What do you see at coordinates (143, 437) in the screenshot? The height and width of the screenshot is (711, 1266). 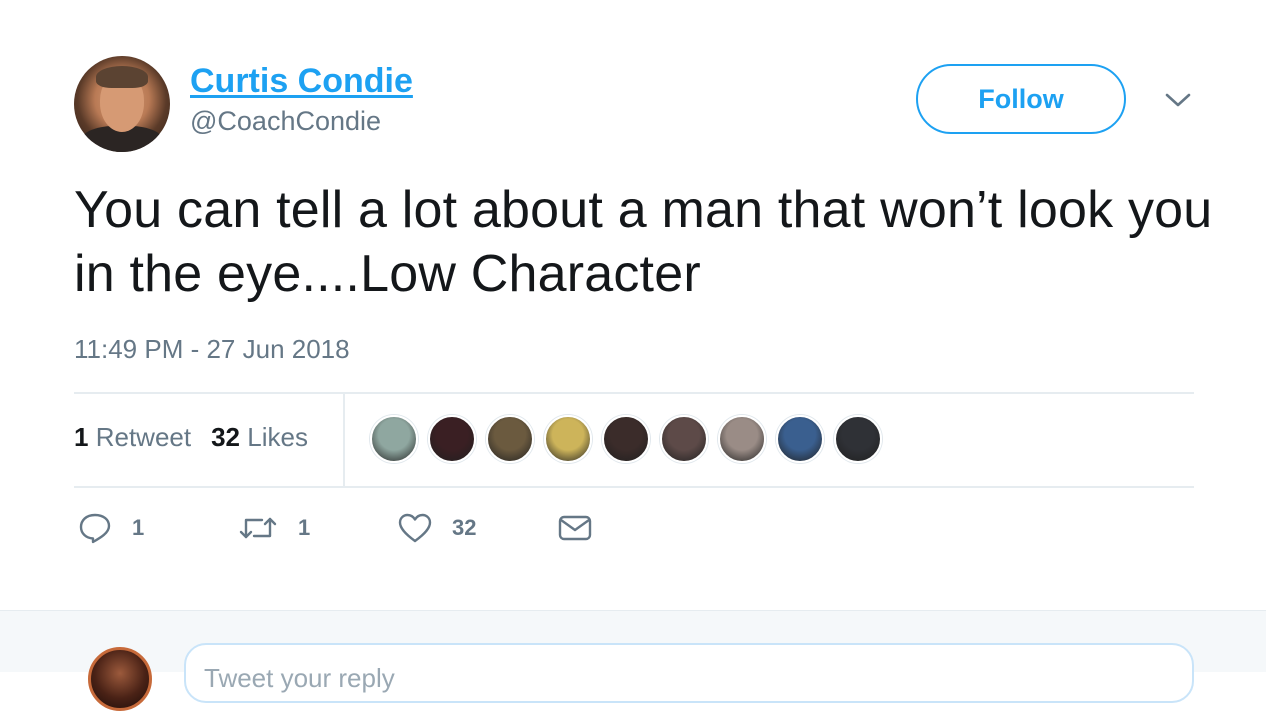 I see `retweet-stat-label: Retweet` at bounding box center [143, 437].